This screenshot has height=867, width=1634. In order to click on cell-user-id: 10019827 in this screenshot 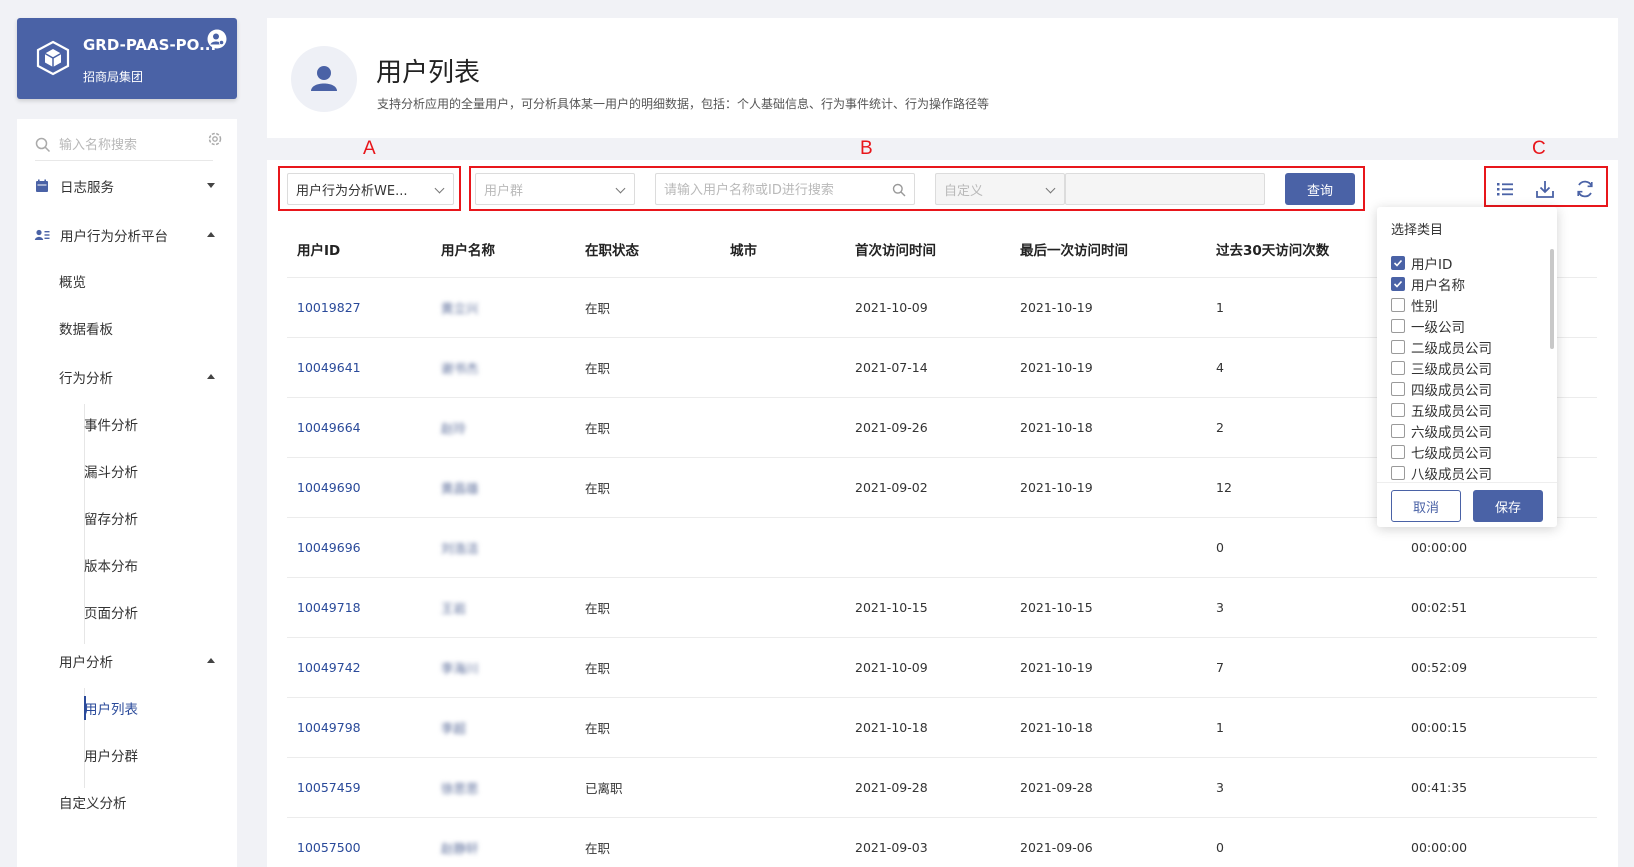, I will do `click(329, 307)`.